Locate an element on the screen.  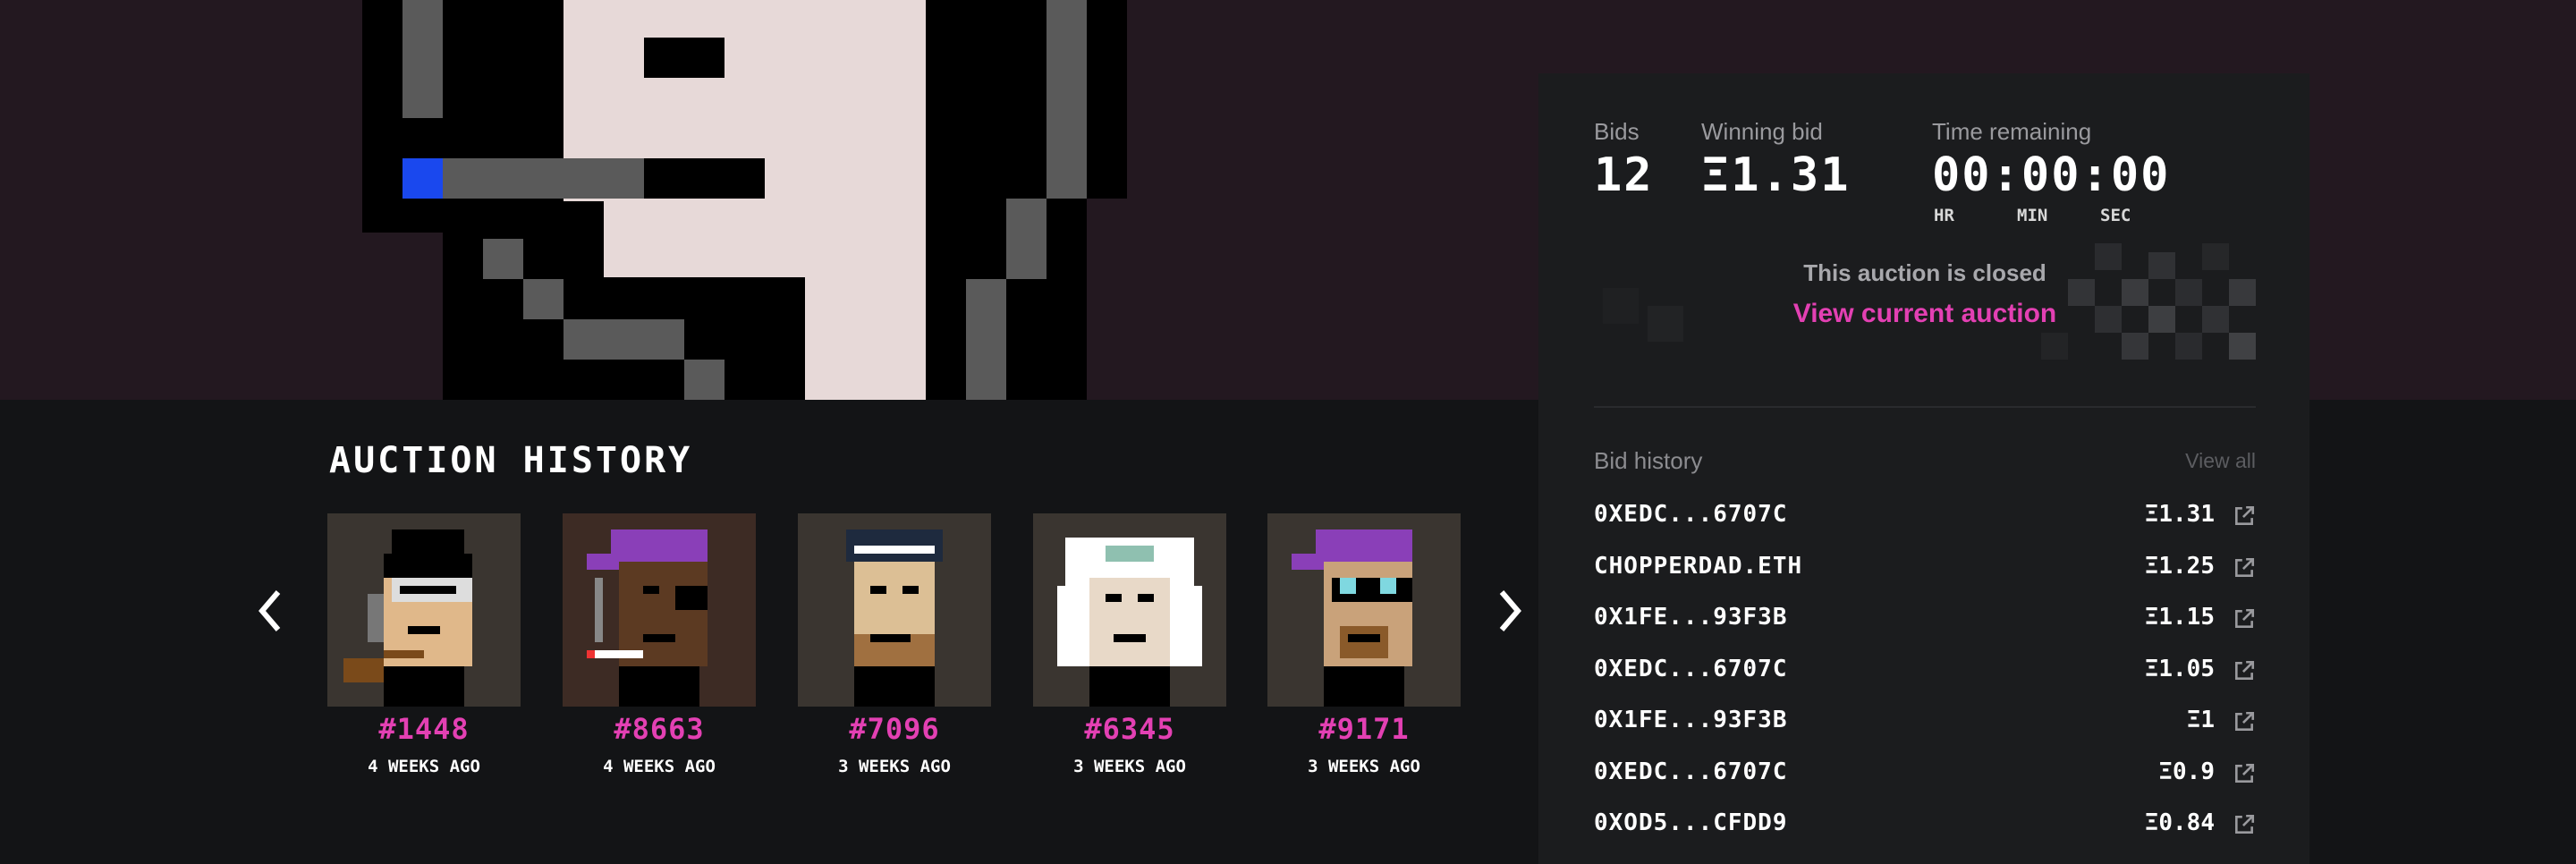
countdown-timer: 00:00:00 is located at coordinates (2051, 175).